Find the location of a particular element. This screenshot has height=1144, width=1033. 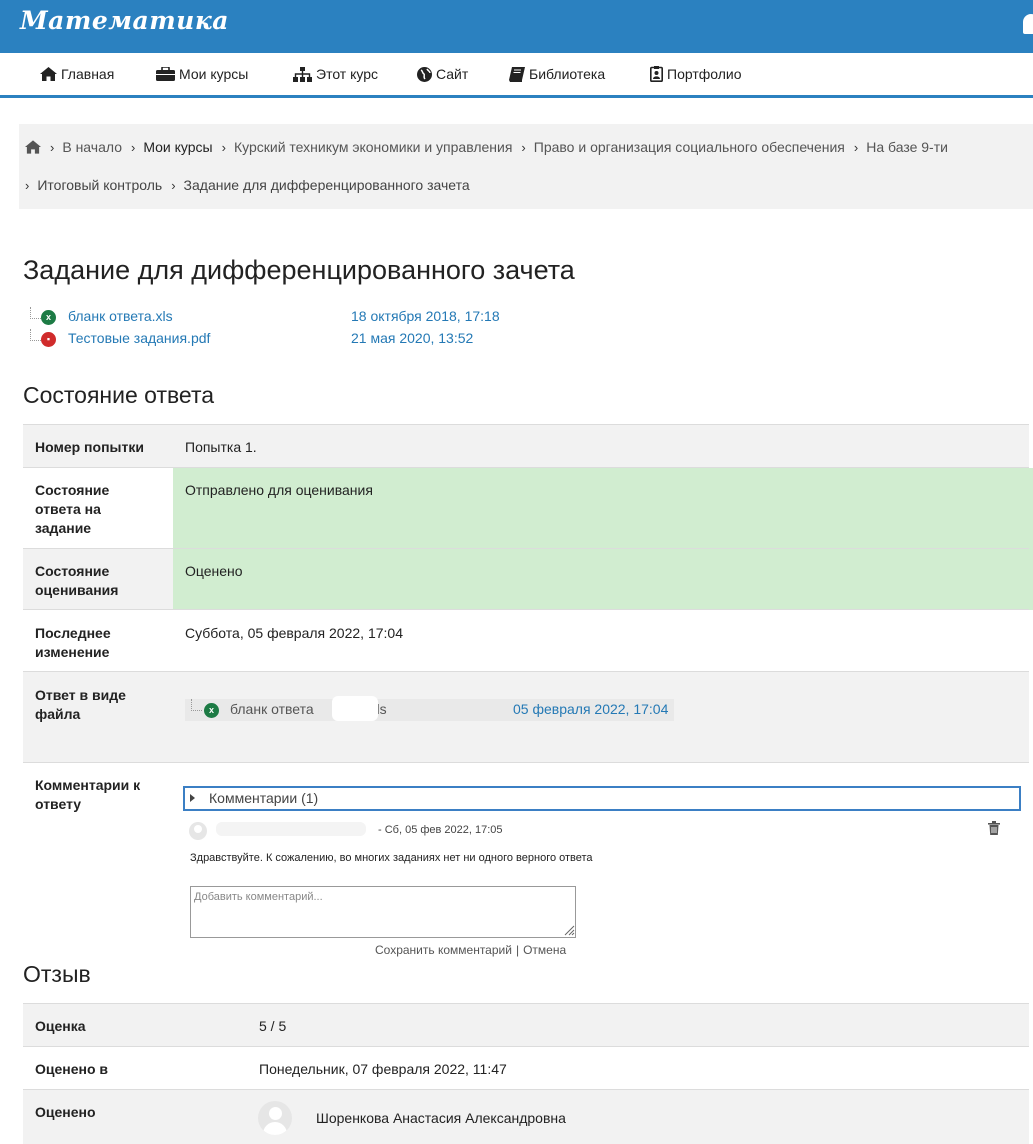

top-header: Математика is located at coordinates (516, 26).